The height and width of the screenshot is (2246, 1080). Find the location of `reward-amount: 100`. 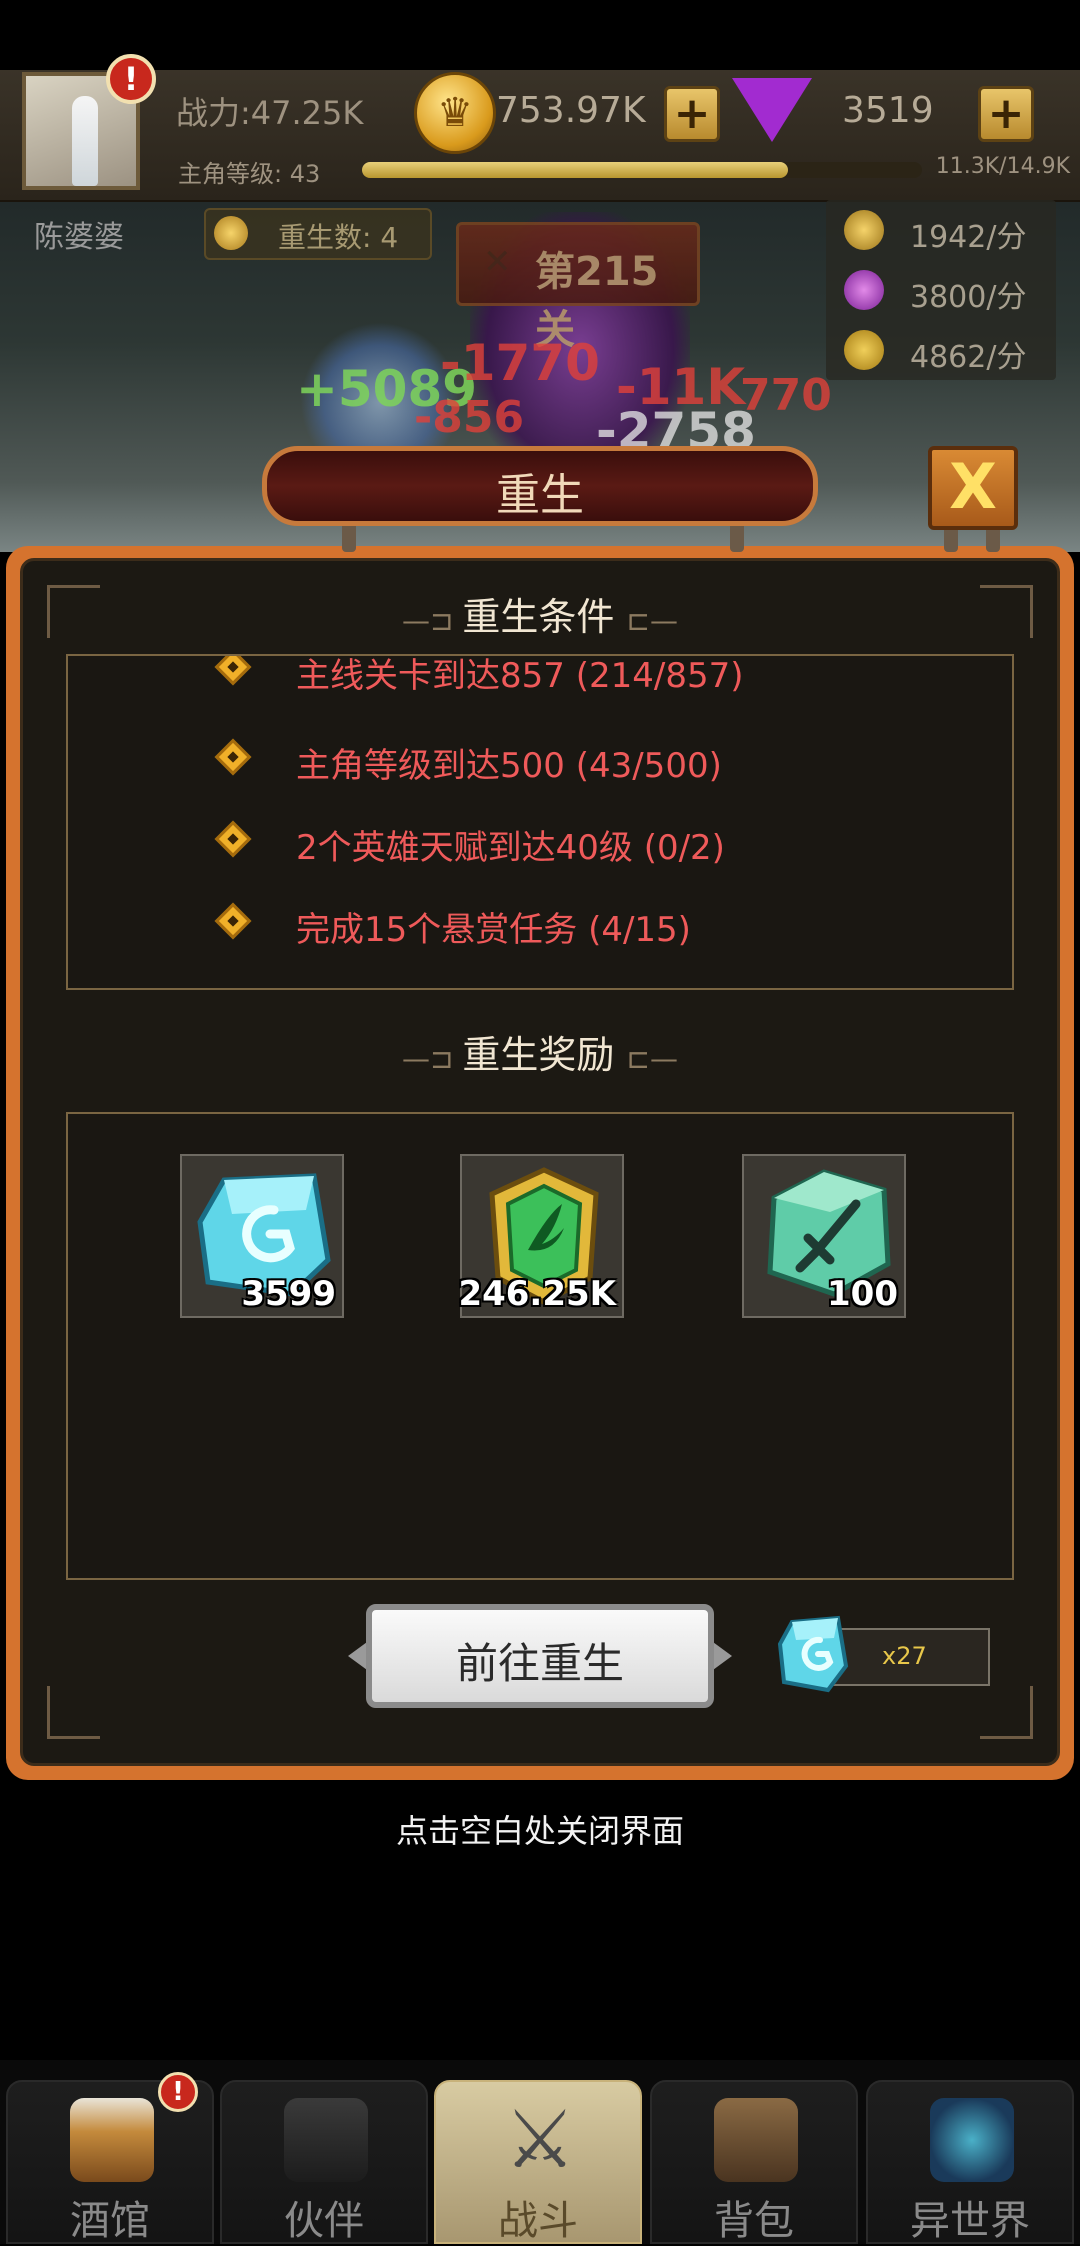

reward-amount: 100 is located at coordinates (862, 1294).